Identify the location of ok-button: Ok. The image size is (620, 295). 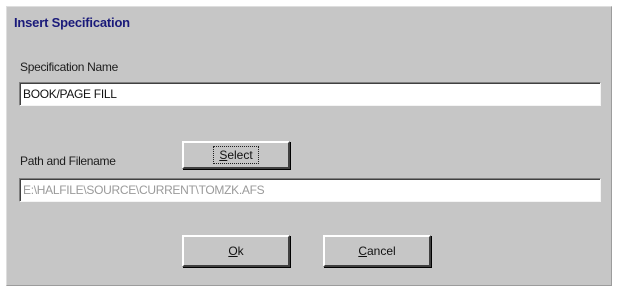
(236, 251).